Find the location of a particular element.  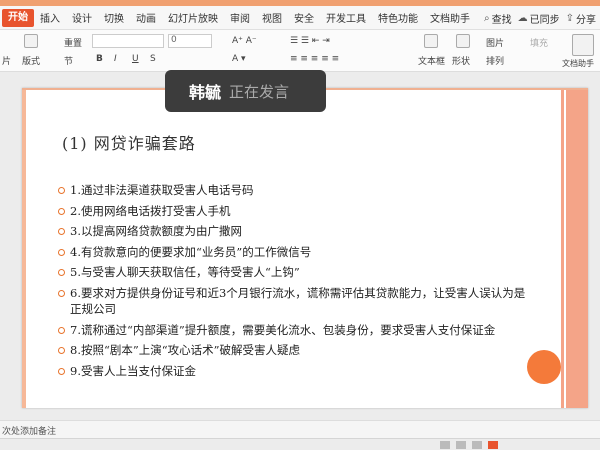

shape-icon is located at coordinates (463, 41).